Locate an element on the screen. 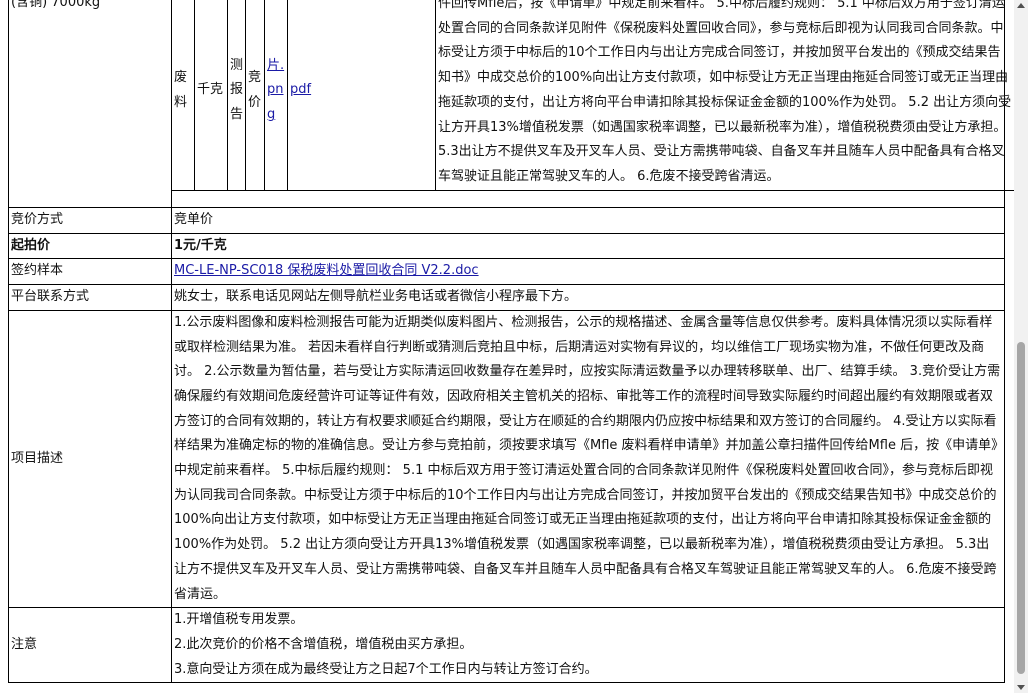 The width and height of the screenshot is (1028, 693). waste-type-cell: 废料 is located at coordinates (183, 95).